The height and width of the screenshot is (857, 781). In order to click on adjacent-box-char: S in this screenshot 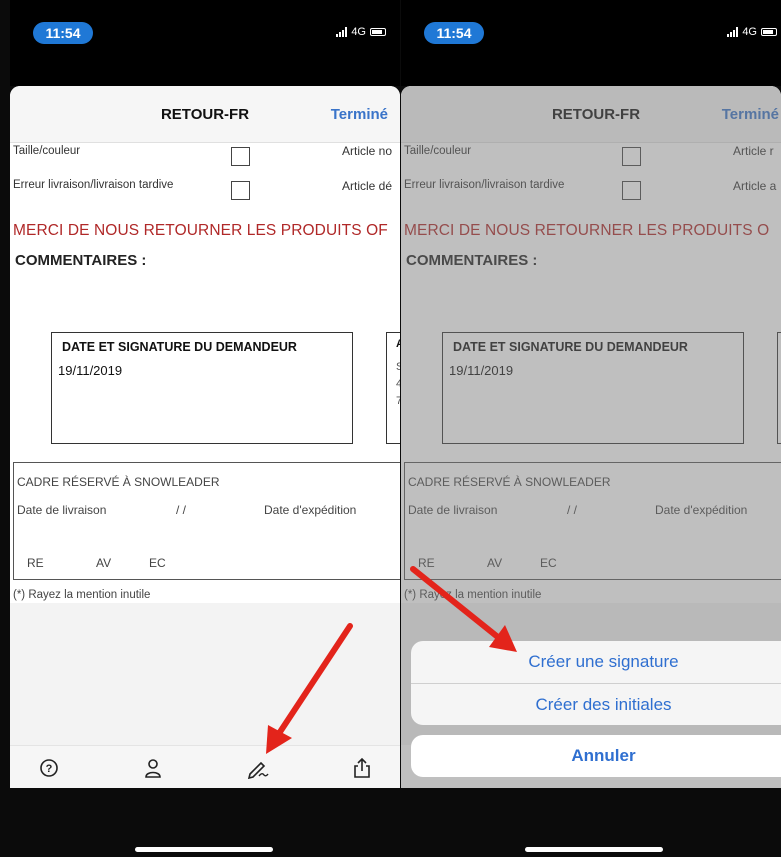, I will do `click(398, 367)`.